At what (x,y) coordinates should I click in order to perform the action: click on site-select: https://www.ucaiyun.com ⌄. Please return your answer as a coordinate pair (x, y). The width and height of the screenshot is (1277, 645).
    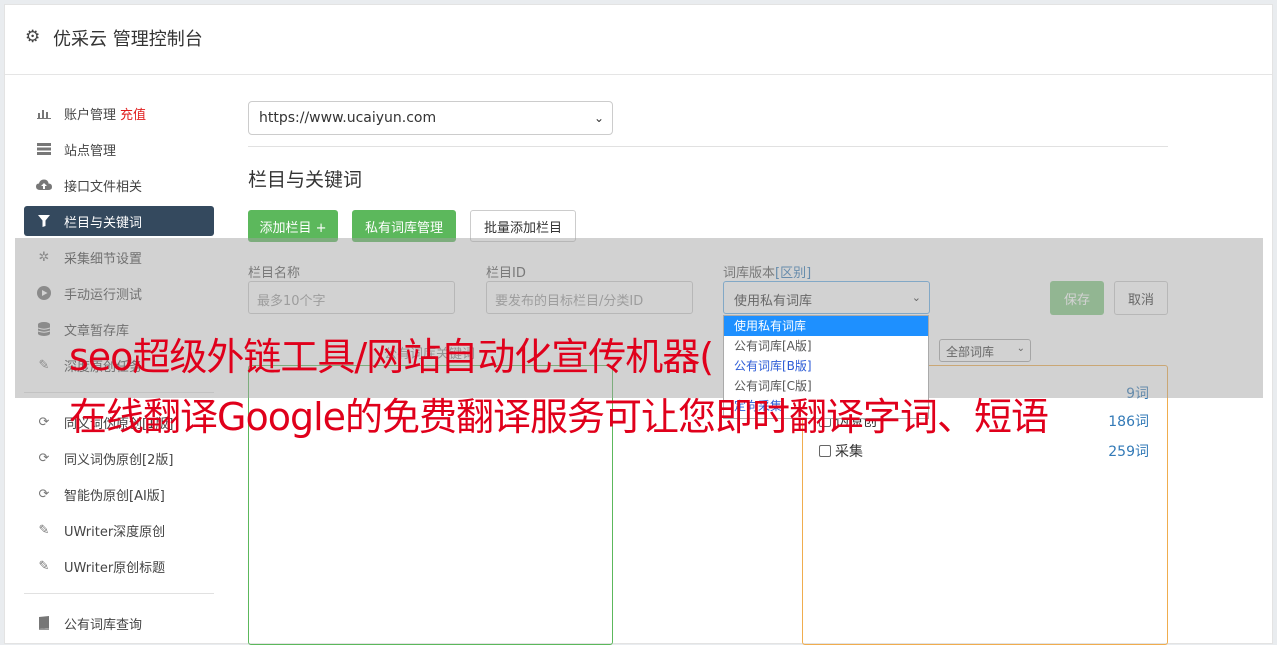
    Looking at the image, I should click on (430, 118).